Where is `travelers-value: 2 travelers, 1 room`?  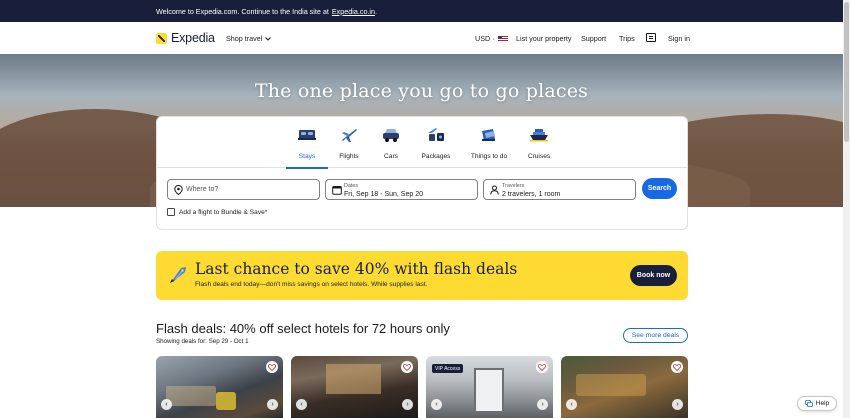
travelers-value: 2 travelers, 1 room is located at coordinates (531, 194).